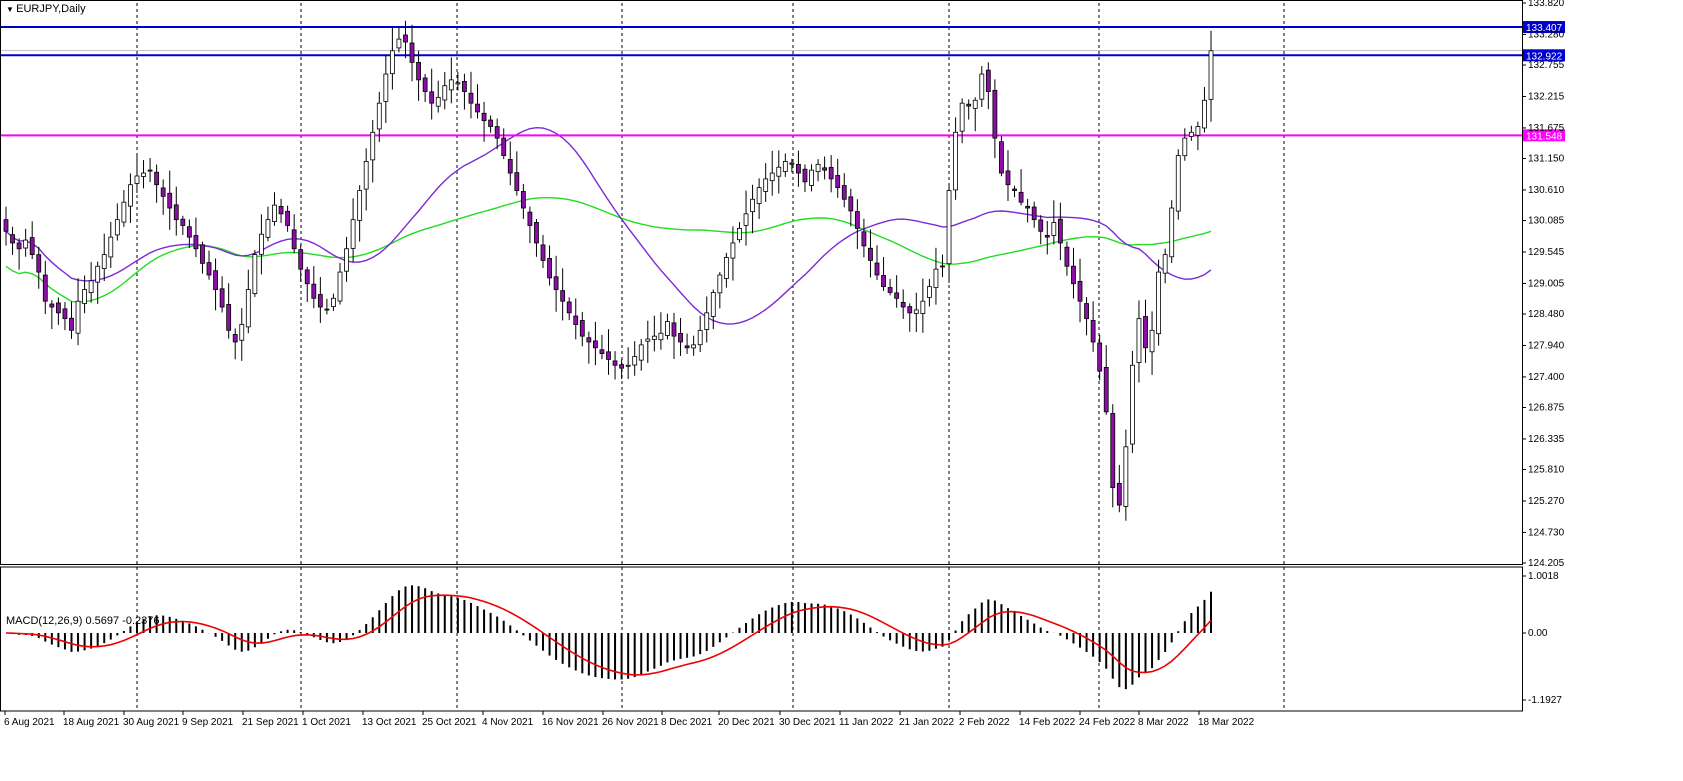 The width and height of the screenshot is (1683, 781). Describe the element at coordinates (1546, 563) in the screenshot. I see `price-tick-label: 124.205` at that location.